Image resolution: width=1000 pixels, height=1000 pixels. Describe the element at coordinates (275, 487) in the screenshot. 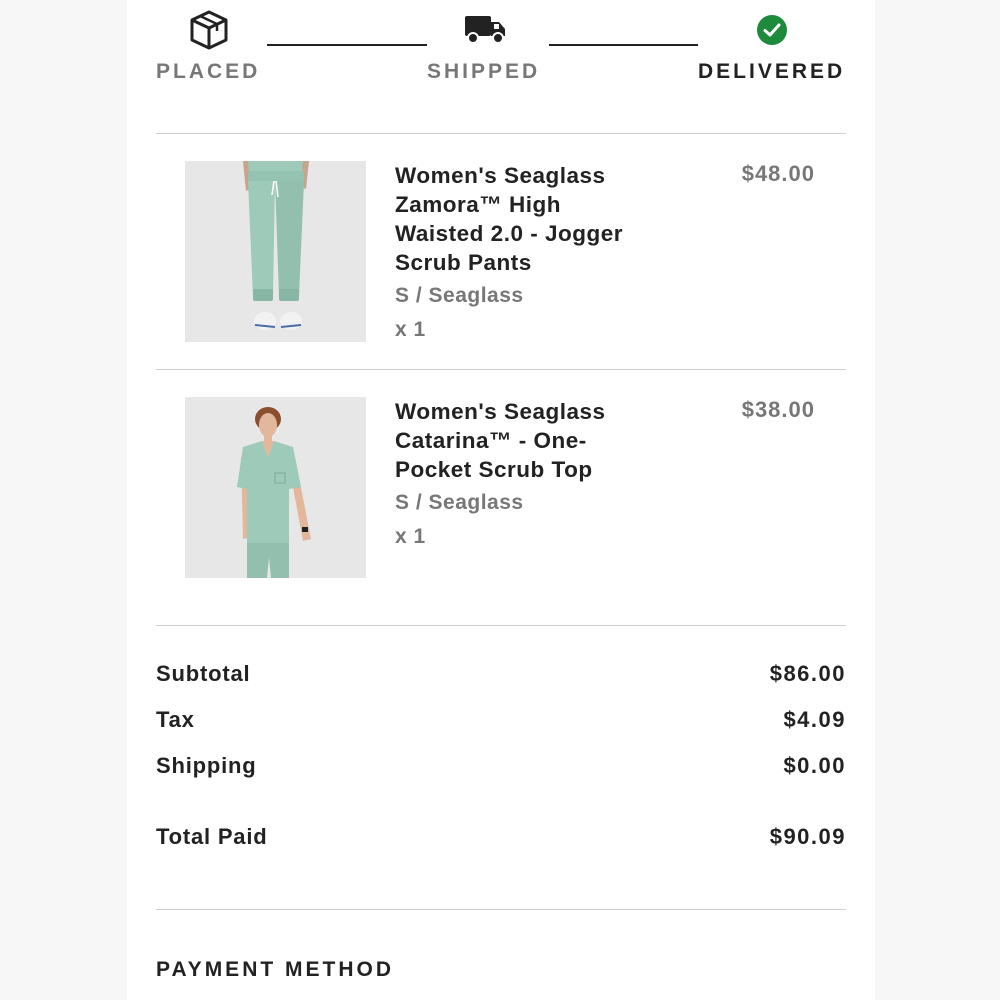

I see `scrub-top-photo` at that location.